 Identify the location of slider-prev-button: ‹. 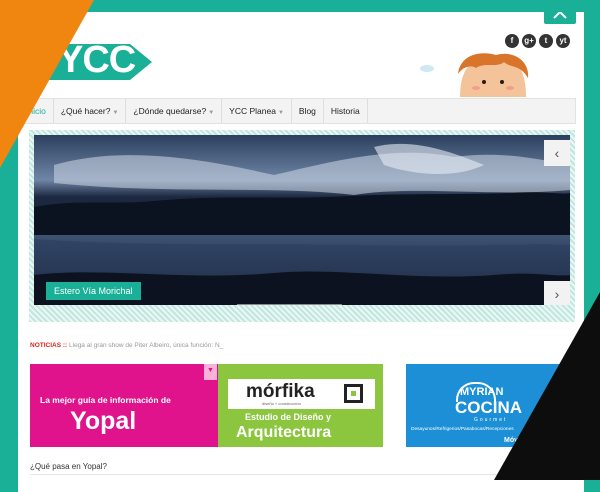
(557, 153).